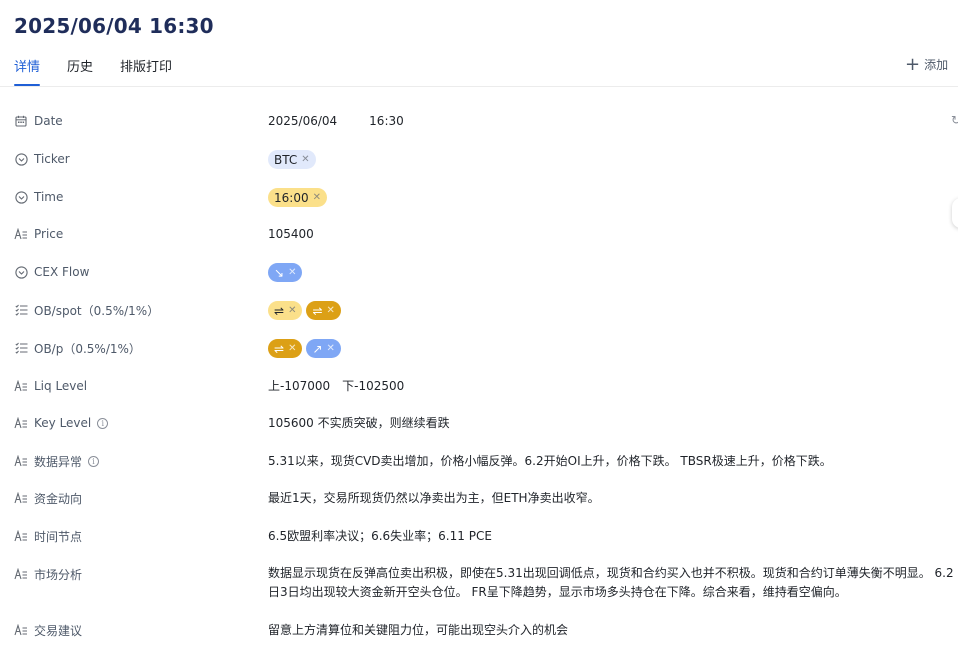 This screenshot has height=648, width=958. What do you see at coordinates (61, 423) in the screenshot?
I see `field-label-key-level: Key Level i` at bounding box center [61, 423].